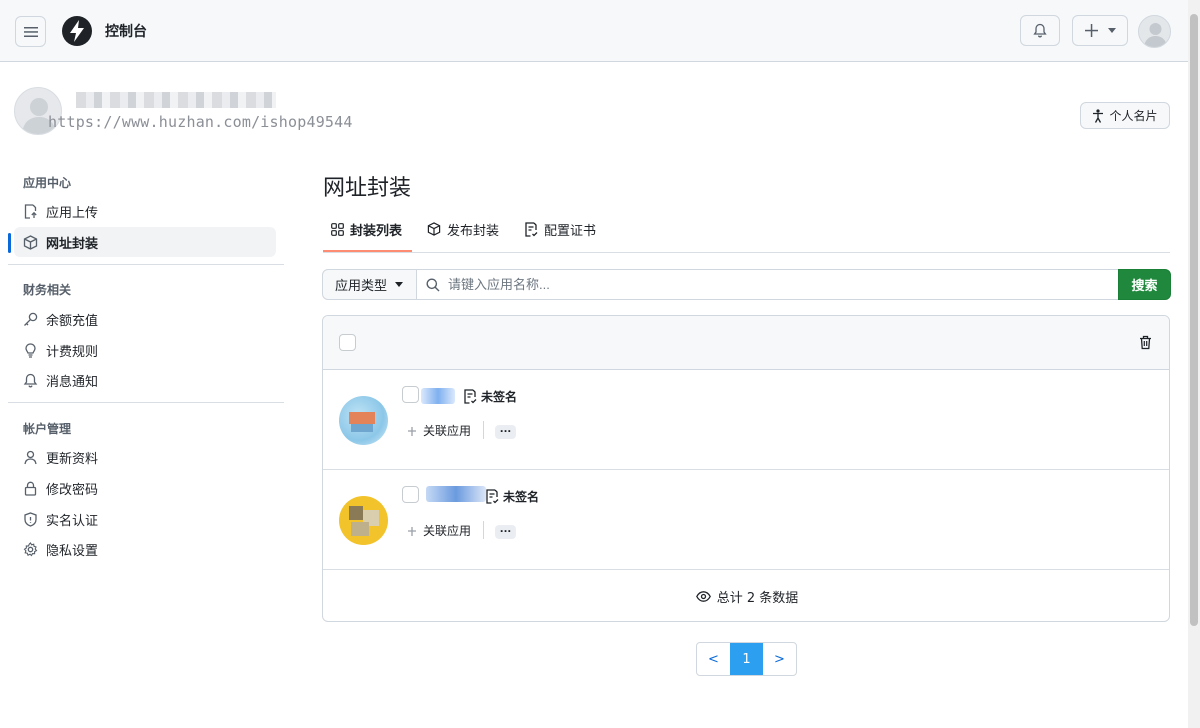 Image resolution: width=1200 pixels, height=728 pixels. I want to click on sidebar-item-label: 网址封装, so click(72, 244).